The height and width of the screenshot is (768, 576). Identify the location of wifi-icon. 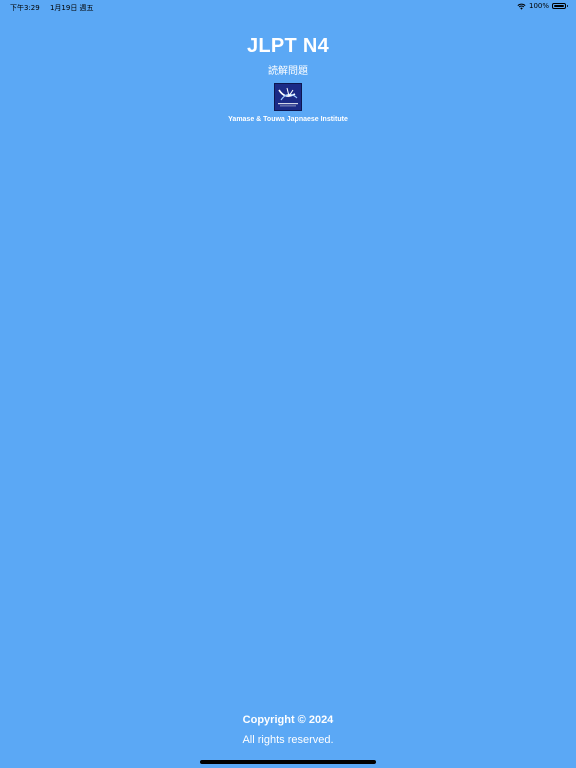
(521, 6).